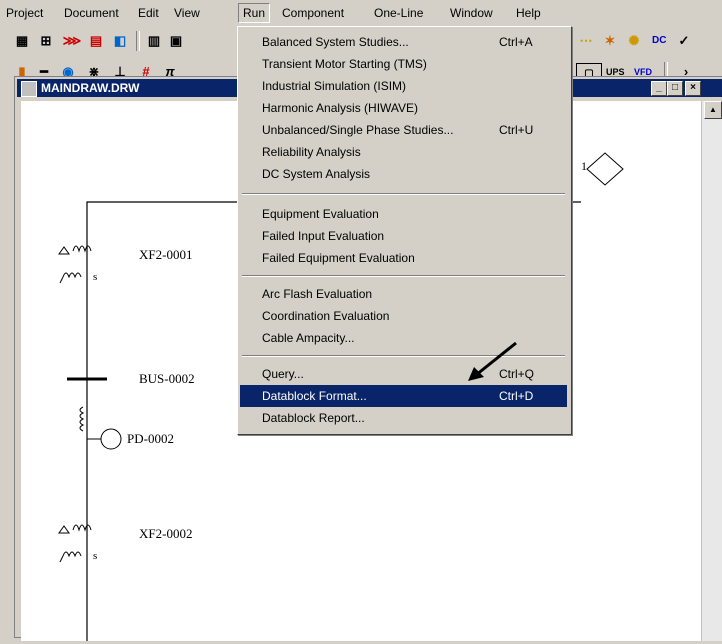 Image resolution: width=722 pixels, height=644 pixels. What do you see at coordinates (684, 41) in the screenshot?
I see `check-icon: ✓` at bounding box center [684, 41].